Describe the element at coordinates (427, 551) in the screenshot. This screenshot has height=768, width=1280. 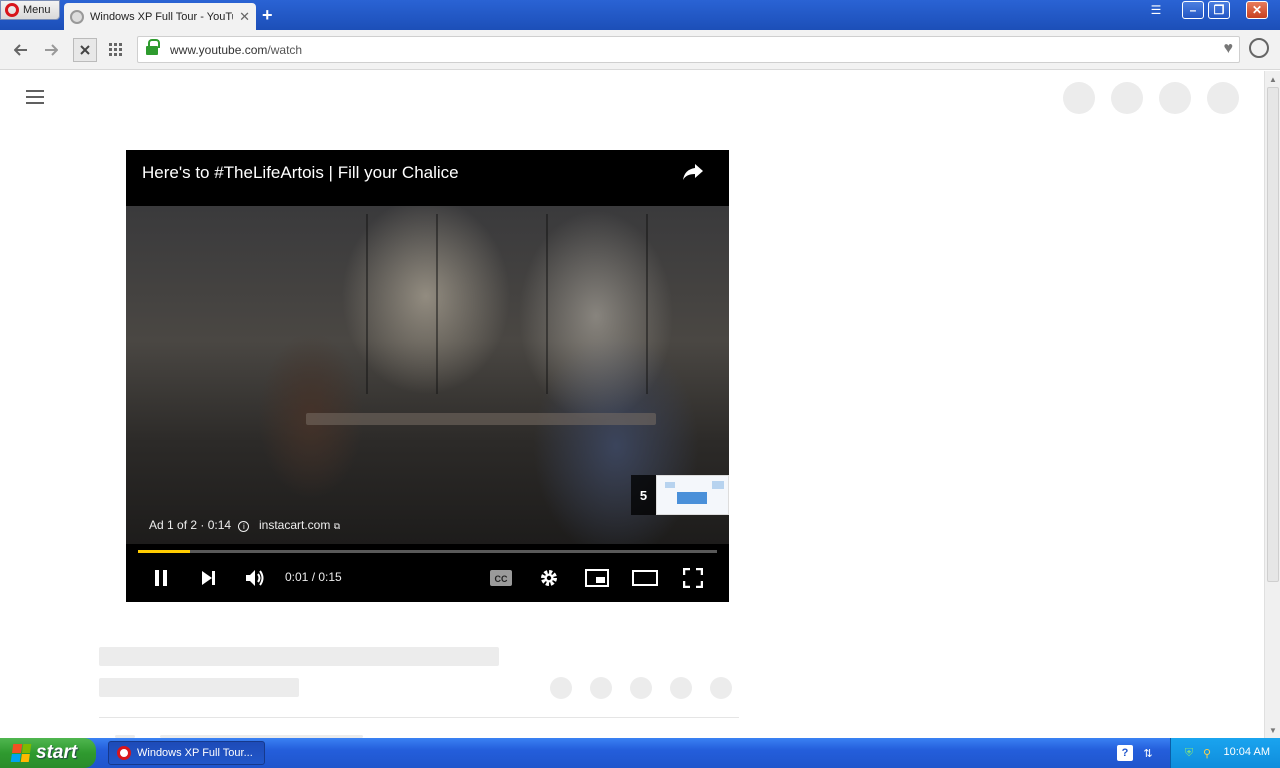
I see `progress-bar` at that location.